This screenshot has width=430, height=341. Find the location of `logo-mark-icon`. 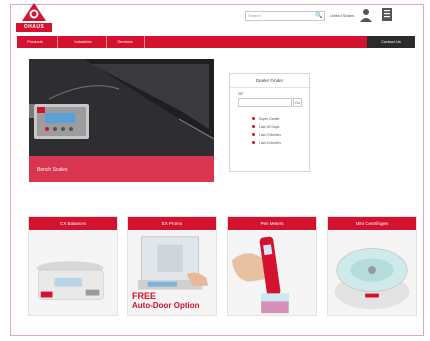

logo-mark-icon is located at coordinates (34, 12).